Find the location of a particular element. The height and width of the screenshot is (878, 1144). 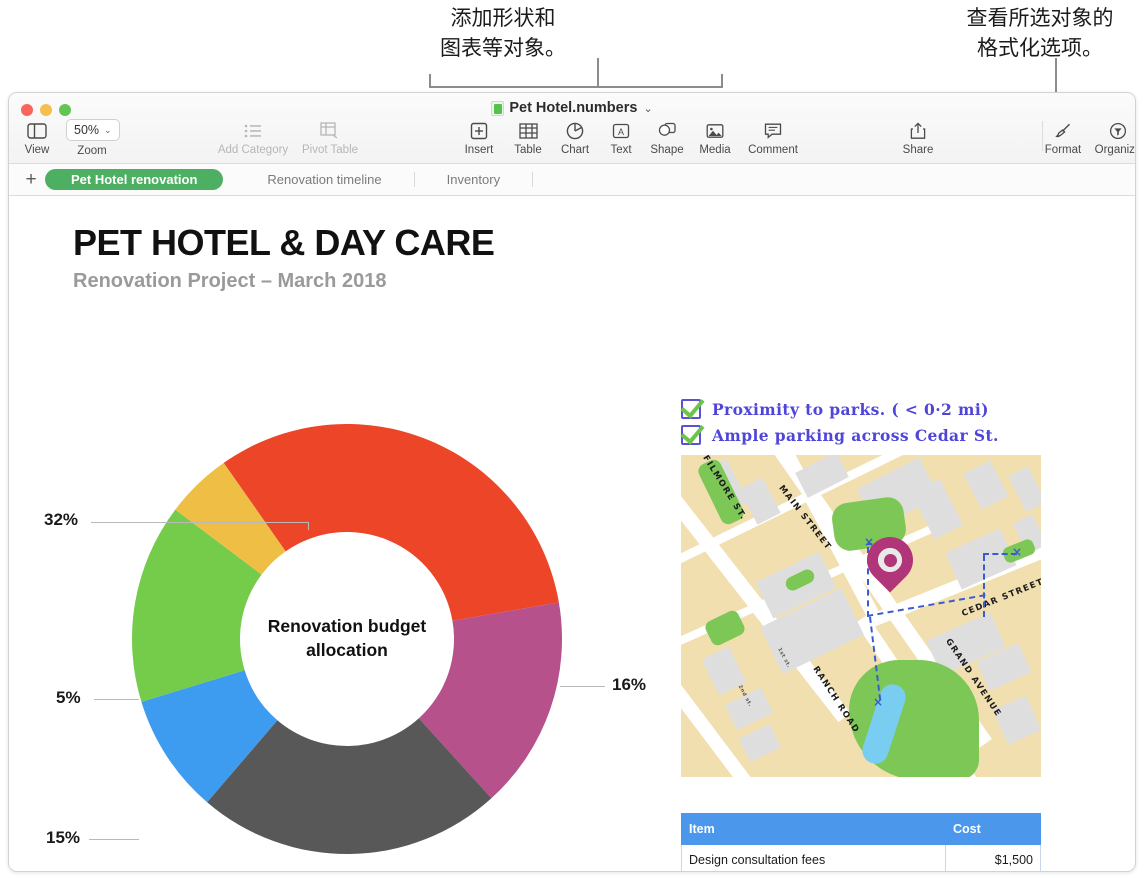

toolbar-add-category-label: Add Category is located at coordinates (253, 150).